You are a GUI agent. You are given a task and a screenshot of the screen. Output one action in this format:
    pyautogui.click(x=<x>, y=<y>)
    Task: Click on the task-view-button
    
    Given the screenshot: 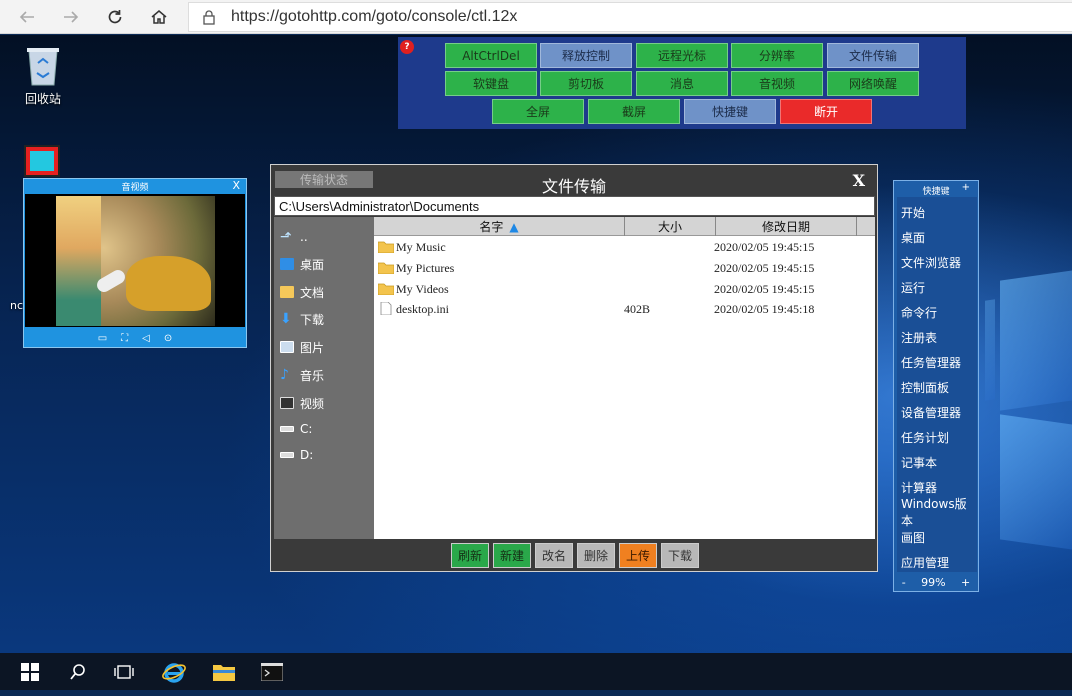 What is the action you would take?
    pyautogui.click(x=124, y=671)
    